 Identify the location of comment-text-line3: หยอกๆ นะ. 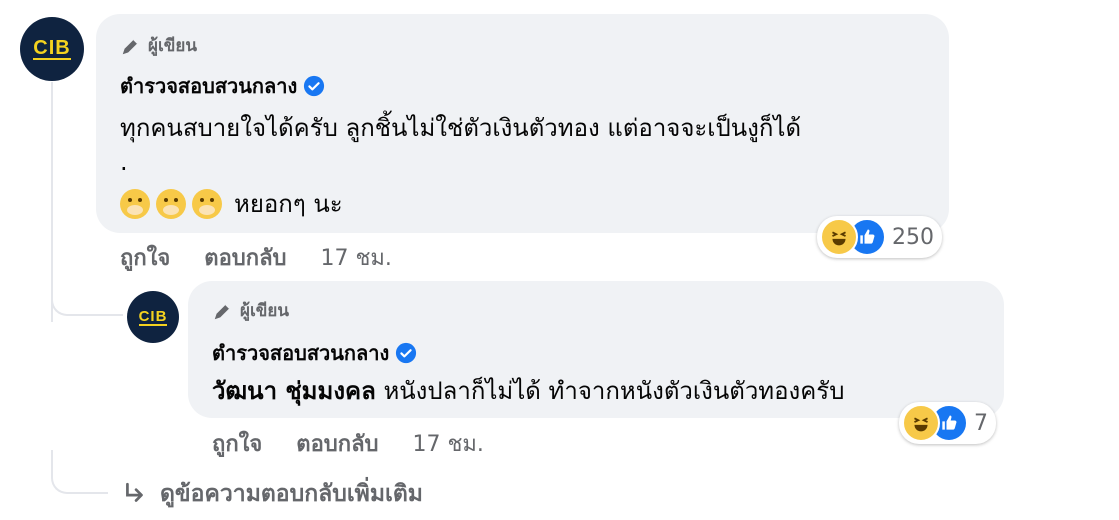
(288, 204).